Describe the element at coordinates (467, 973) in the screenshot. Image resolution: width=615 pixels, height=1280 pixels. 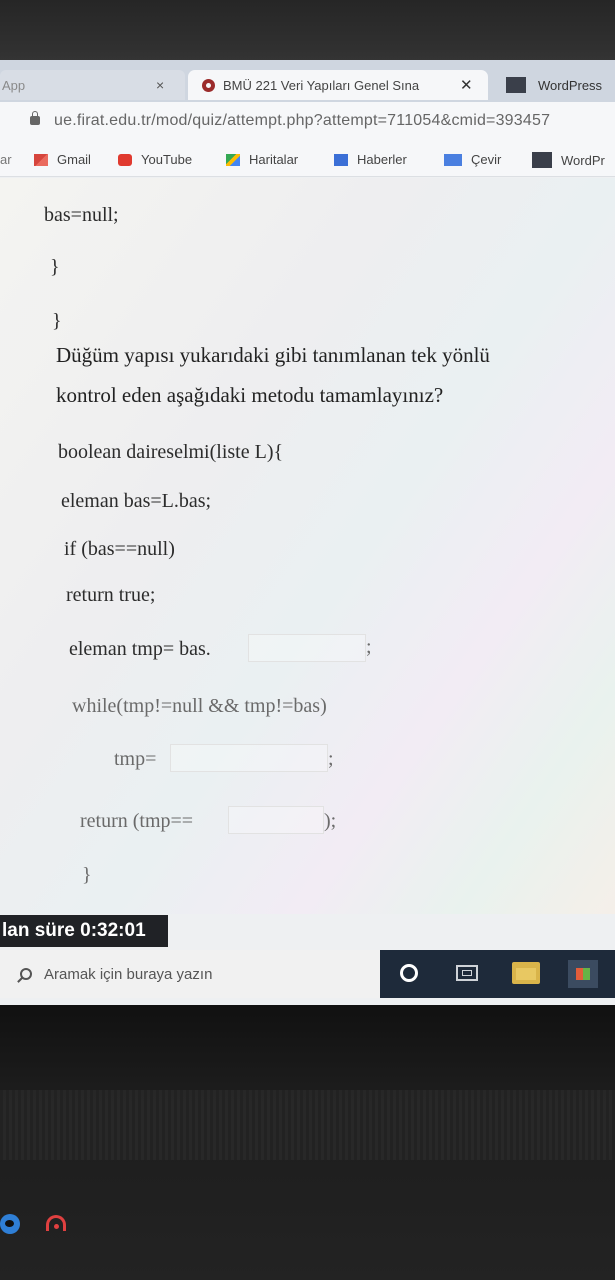
I see `task-view-icon` at that location.